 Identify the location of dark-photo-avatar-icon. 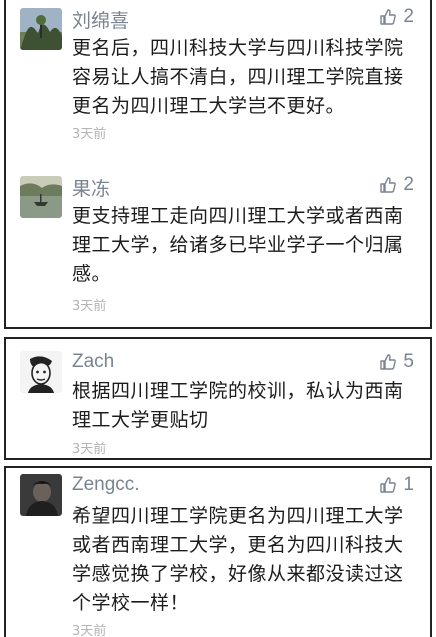
(41, 495).